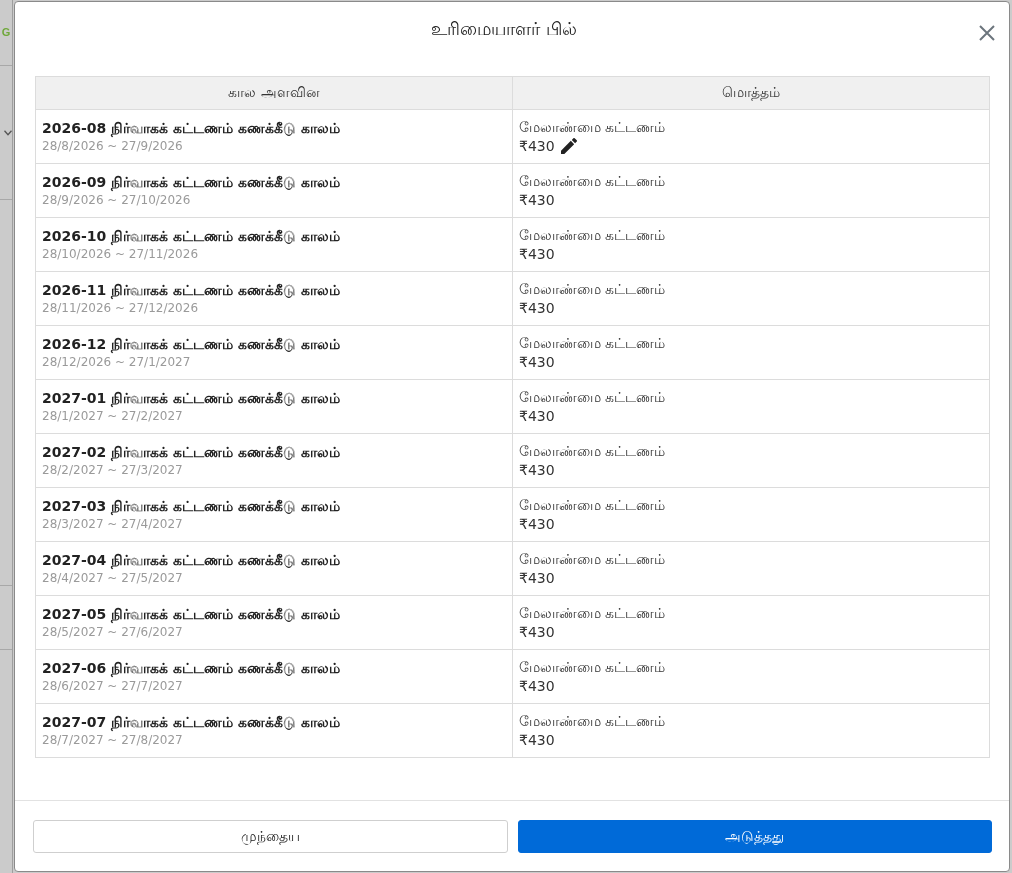  What do you see at coordinates (191, 345) in the screenshot?
I see `period-title: 2026-12 நிர்வாகக் கட்டணம் கணக்கீடு காலம்` at bounding box center [191, 345].